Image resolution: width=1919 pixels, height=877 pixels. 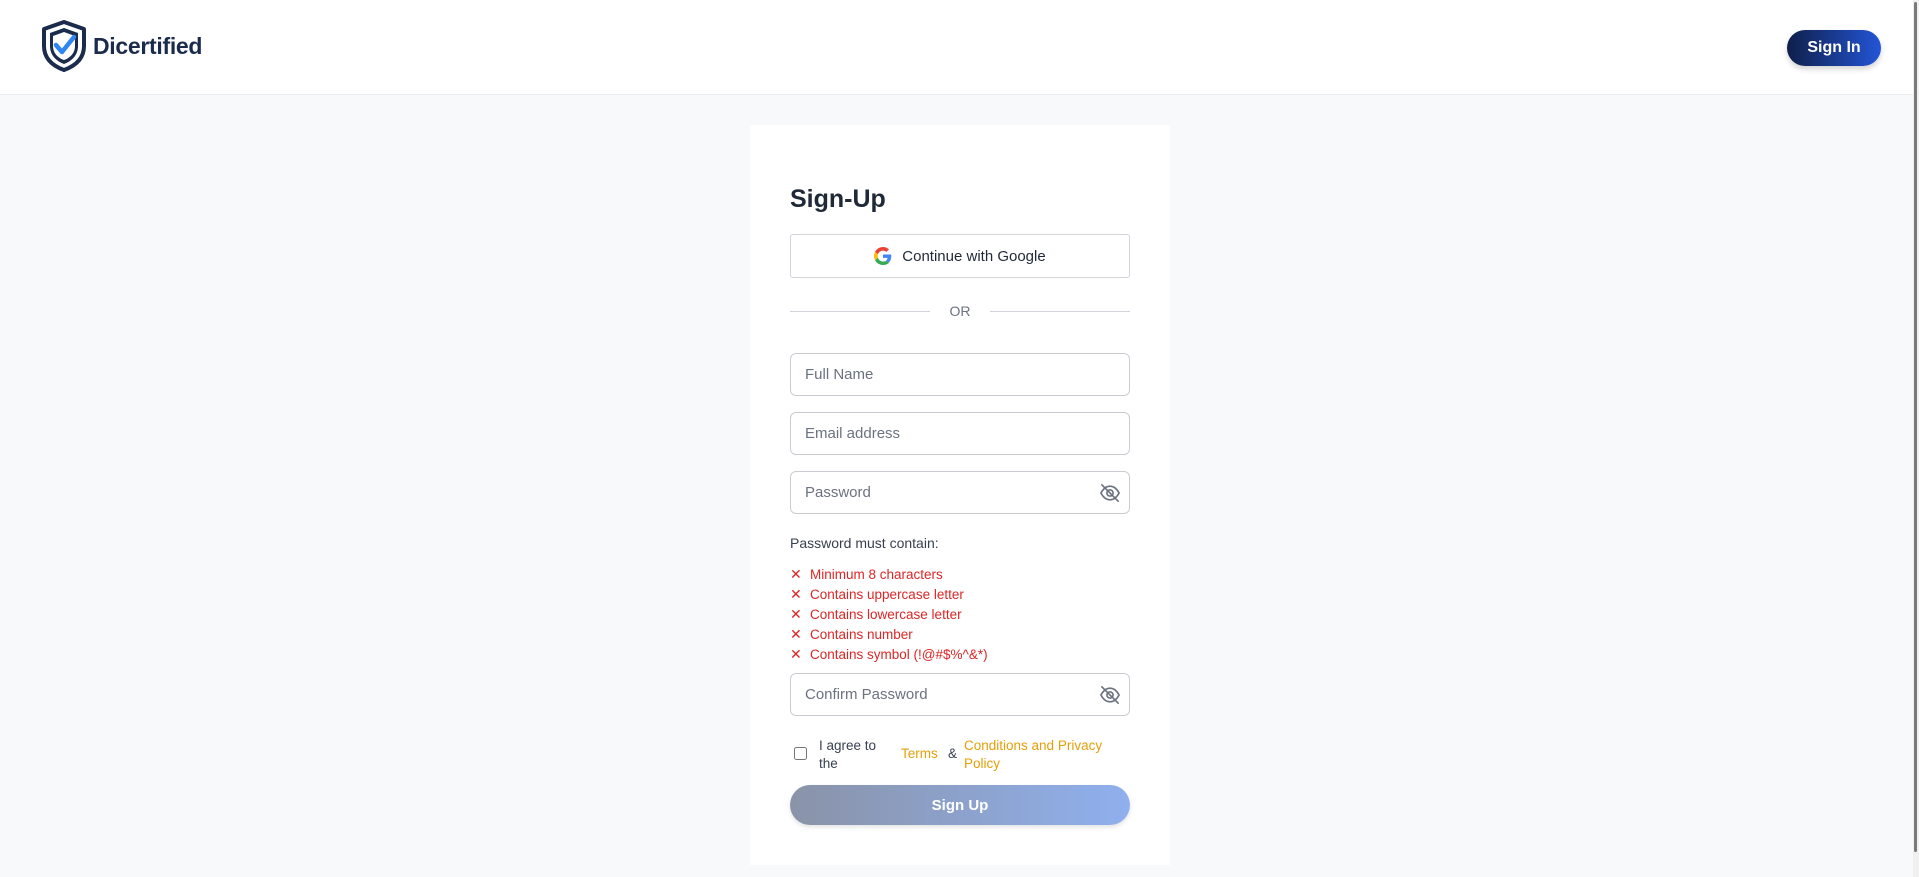 What do you see at coordinates (848, 754) in the screenshot?
I see `agree-text: I agree to the` at bounding box center [848, 754].